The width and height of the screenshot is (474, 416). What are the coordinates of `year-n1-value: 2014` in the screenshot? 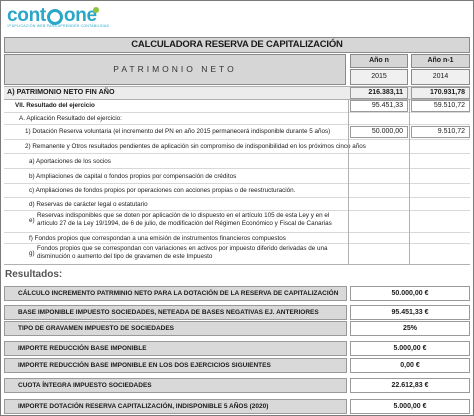 It's located at (440, 77).